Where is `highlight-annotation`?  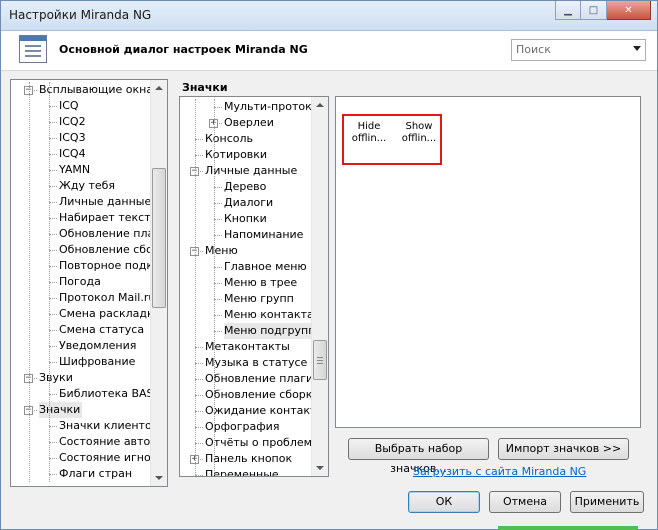
highlight-annotation is located at coordinates (392, 139).